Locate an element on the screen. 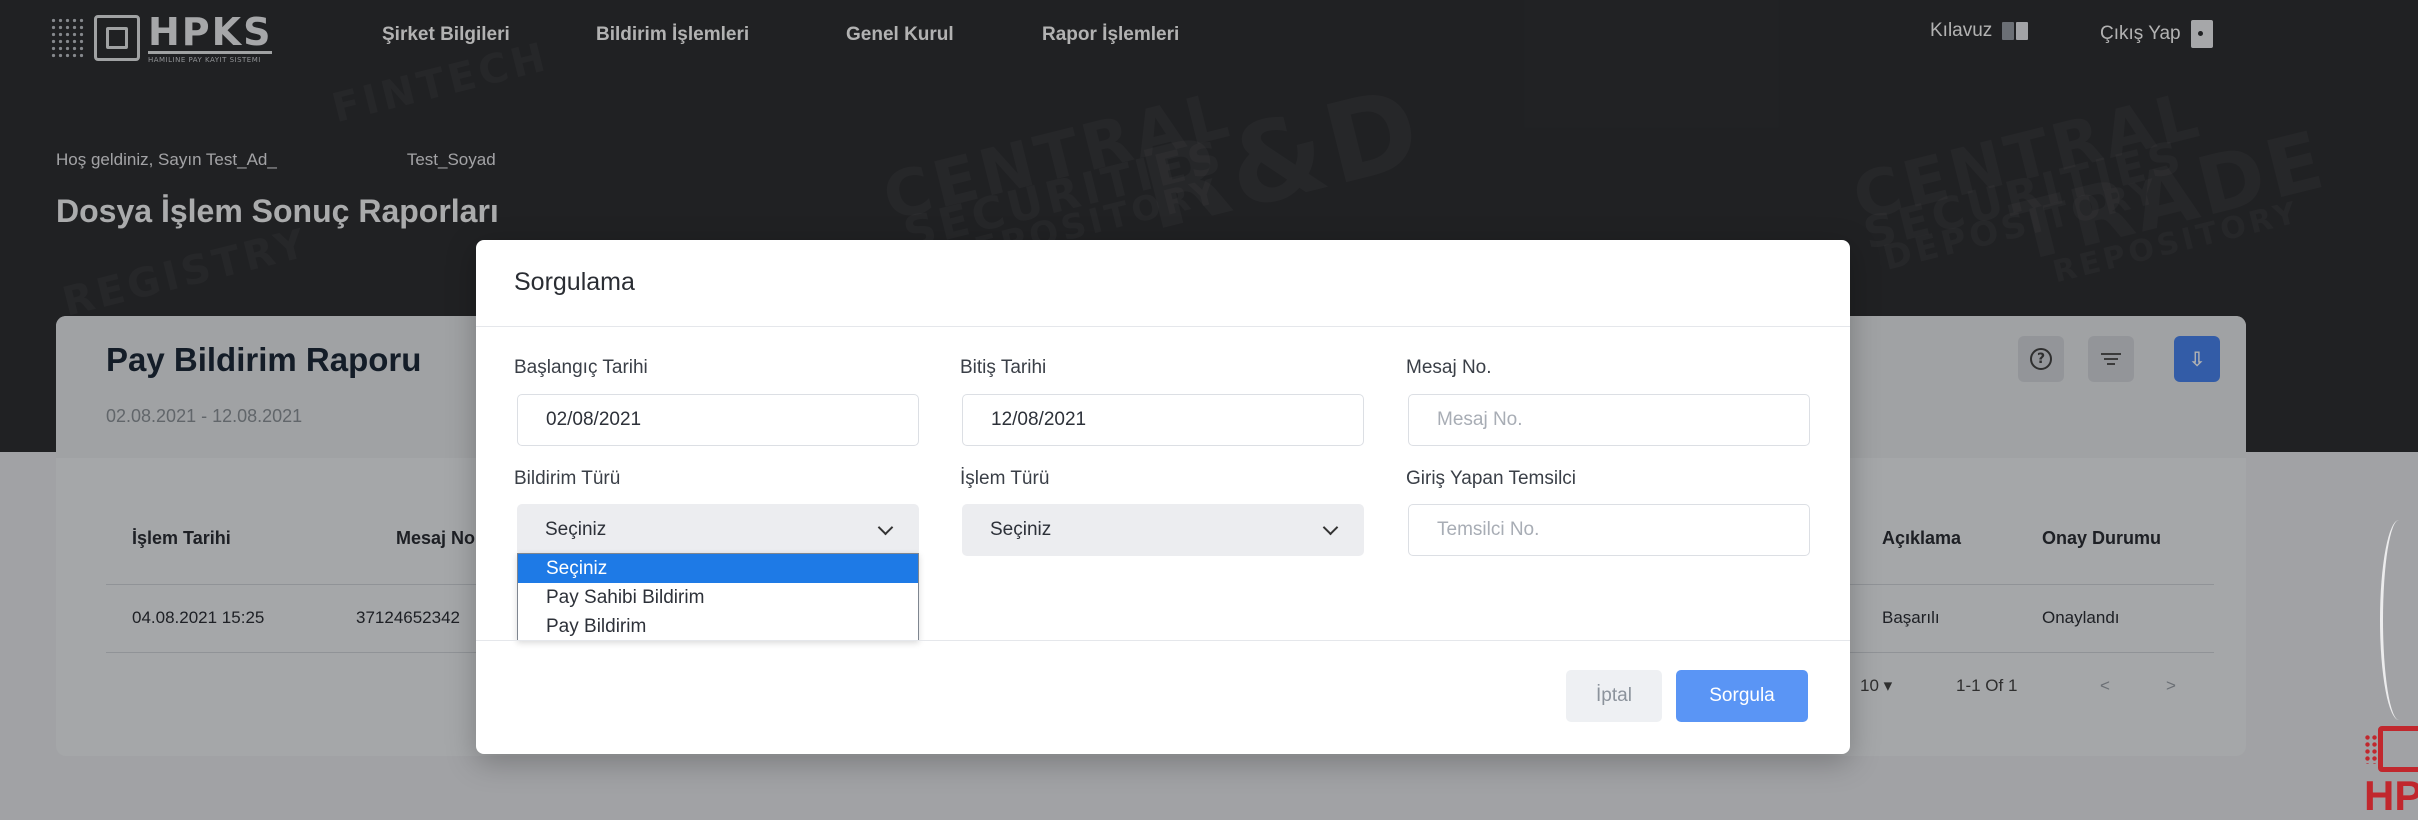 The image size is (2418, 820). dropdown-option-select: Seçiniz is located at coordinates (718, 568).